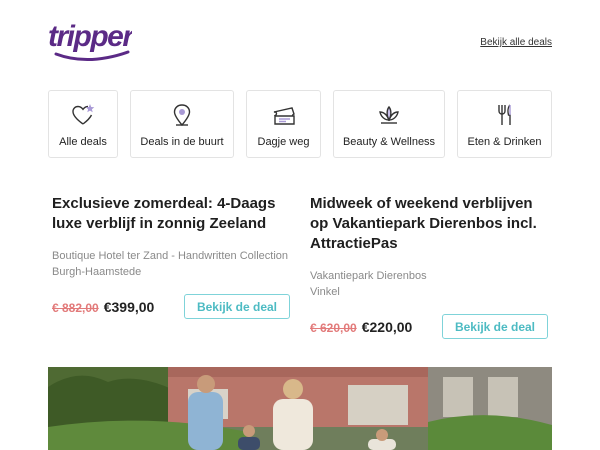  Describe the element at coordinates (129, 306) in the screenshot. I see `new-price: €399,00` at that location.